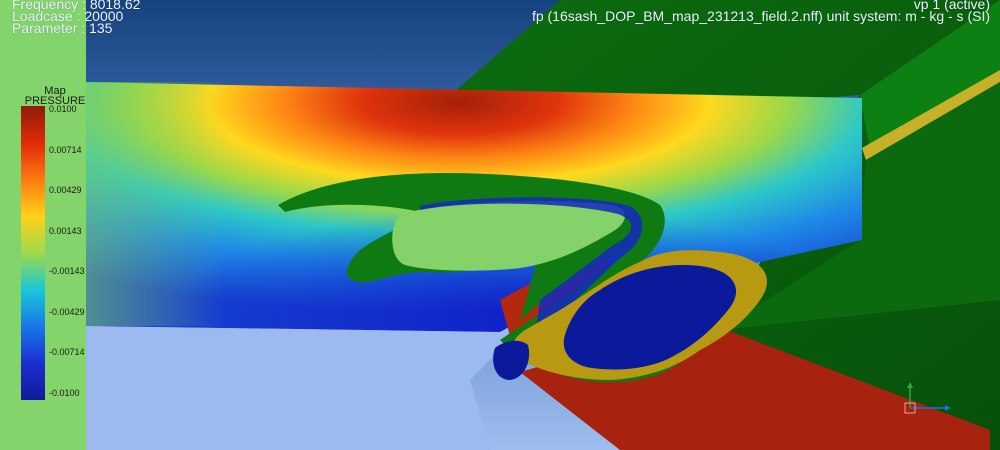  I want to click on legend-tick-label: -0.0100, so click(64, 393).